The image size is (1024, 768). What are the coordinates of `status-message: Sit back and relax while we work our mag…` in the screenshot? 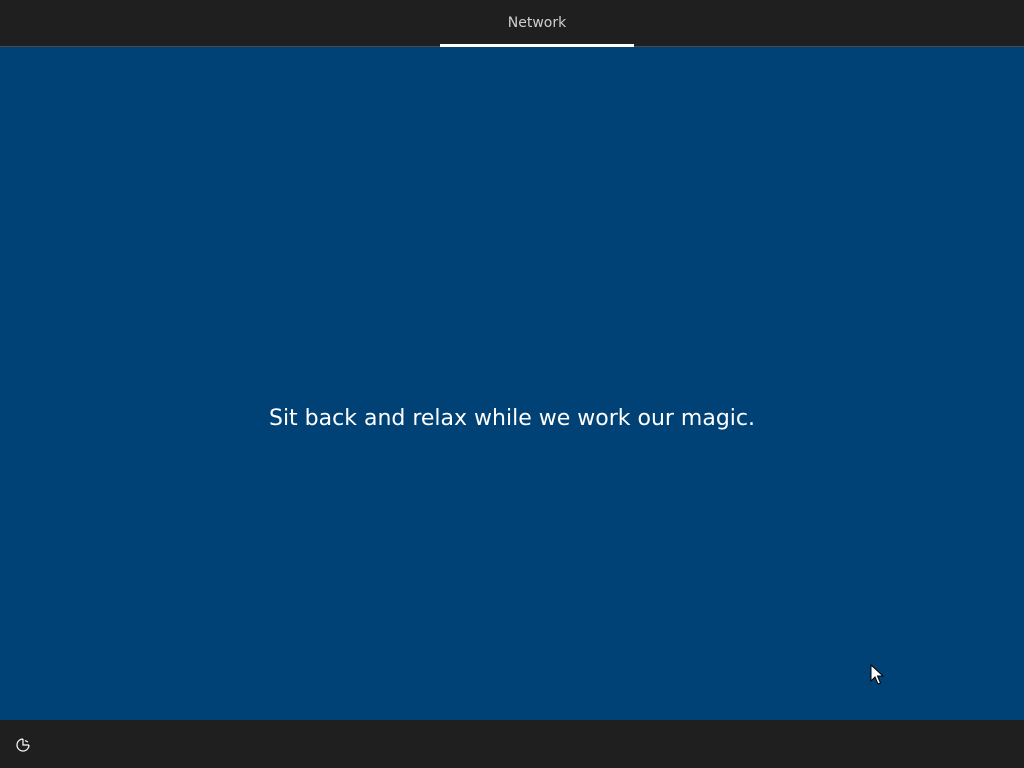 It's located at (512, 418).